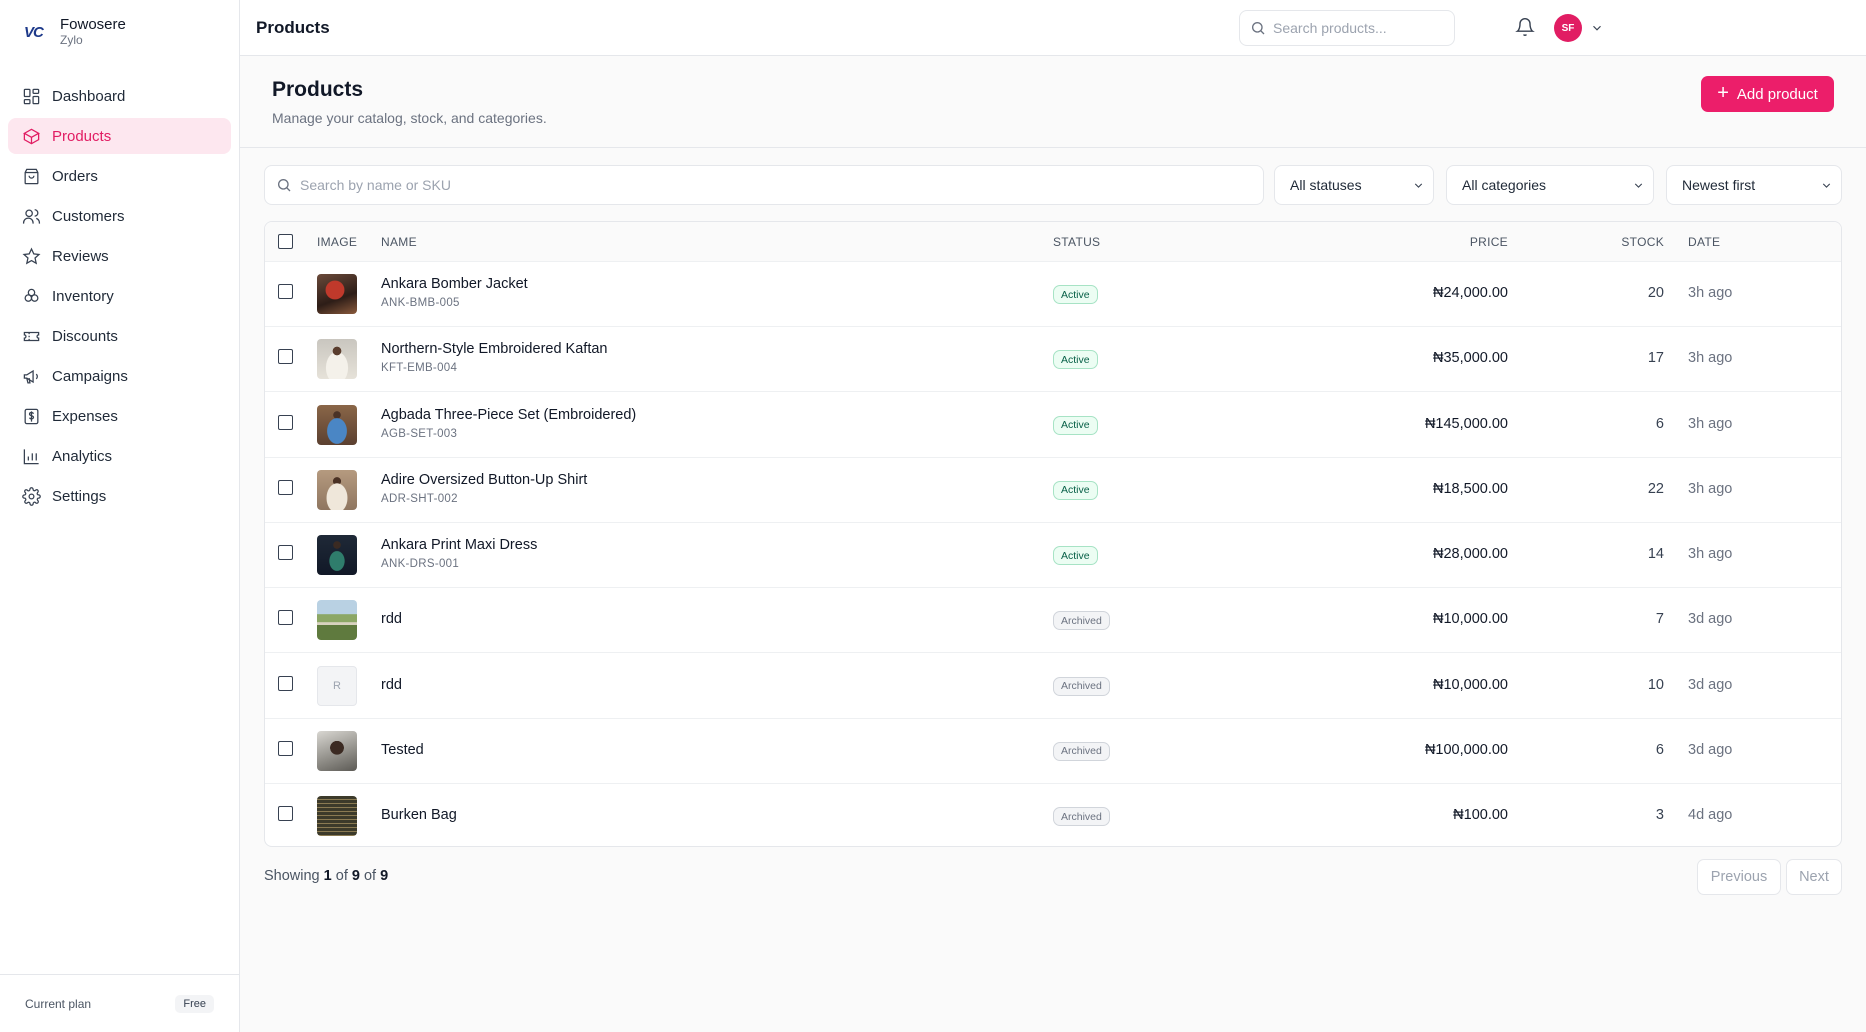 The height and width of the screenshot is (1032, 1866). What do you see at coordinates (119, 336) in the screenshot?
I see `sidebar-item-discounts: Discounts` at bounding box center [119, 336].